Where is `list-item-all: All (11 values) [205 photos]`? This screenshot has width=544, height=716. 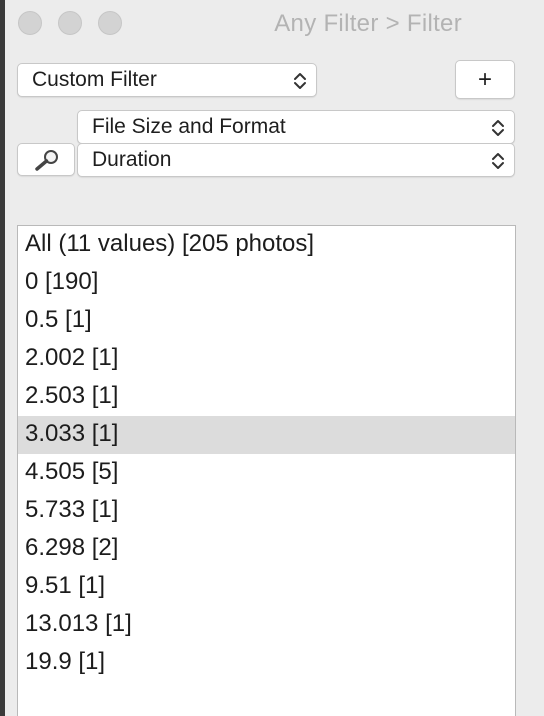 list-item-all: All (11 values) [205 photos] is located at coordinates (266, 245).